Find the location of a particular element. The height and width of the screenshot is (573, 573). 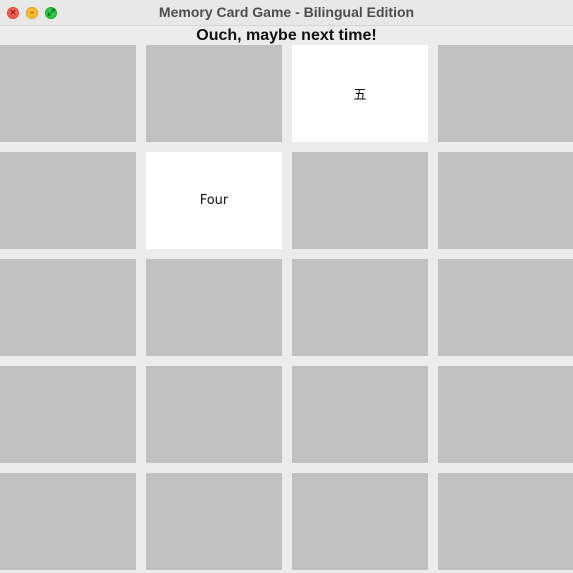

status-message: Ouch, maybe next time! is located at coordinates (286, 35).